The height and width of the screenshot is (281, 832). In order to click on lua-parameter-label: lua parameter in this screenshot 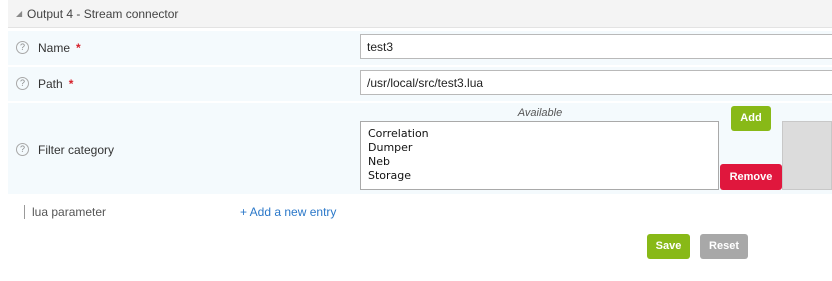, I will do `click(69, 212)`.